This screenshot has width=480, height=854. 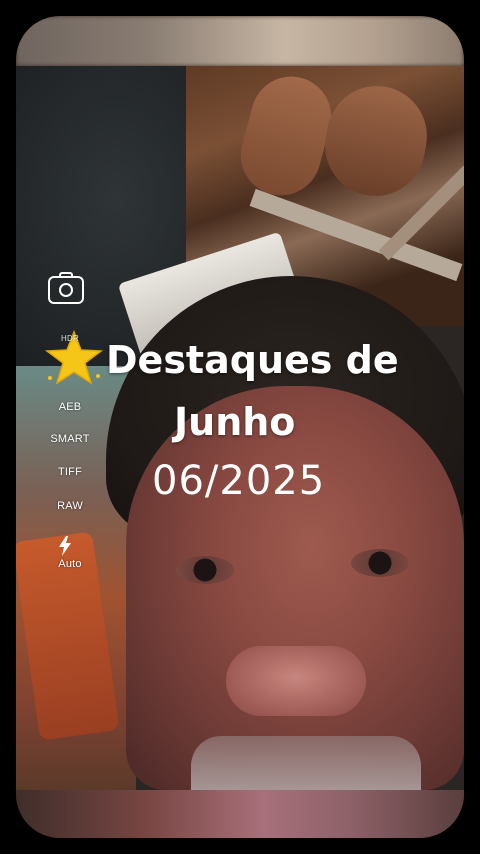 What do you see at coordinates (70, 338) in the screenshot?
I see `hdr-option: HDR` at bounding box center [70, 338].